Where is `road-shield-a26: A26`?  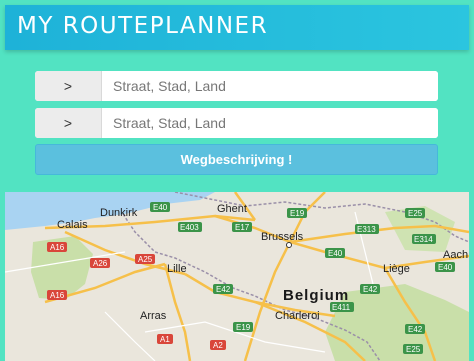 road-shield-a26: A26 is located at coordinates (100, 263).